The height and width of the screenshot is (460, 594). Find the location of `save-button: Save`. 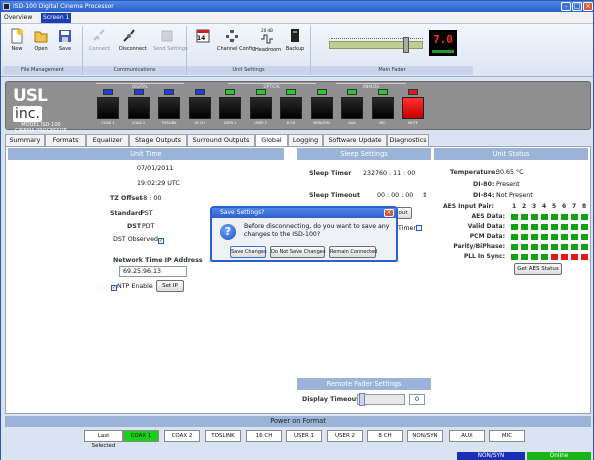

save-button: Save is located at coordinates (65, 46).